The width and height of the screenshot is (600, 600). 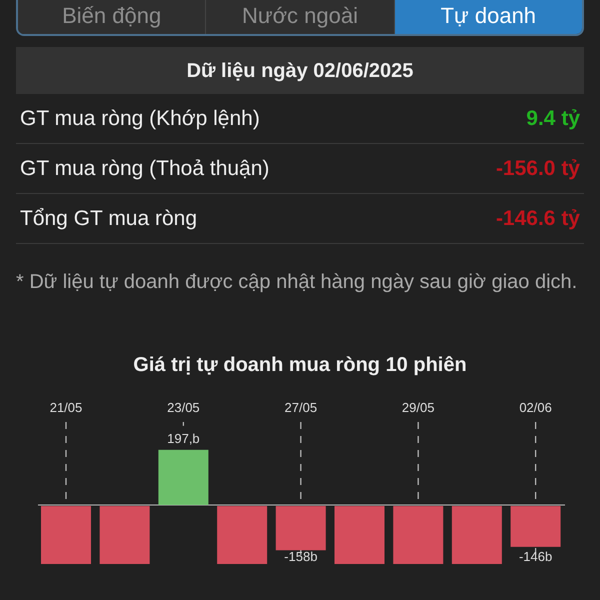 I want to click on bar-value: -158b, so click(x=301, y=556).